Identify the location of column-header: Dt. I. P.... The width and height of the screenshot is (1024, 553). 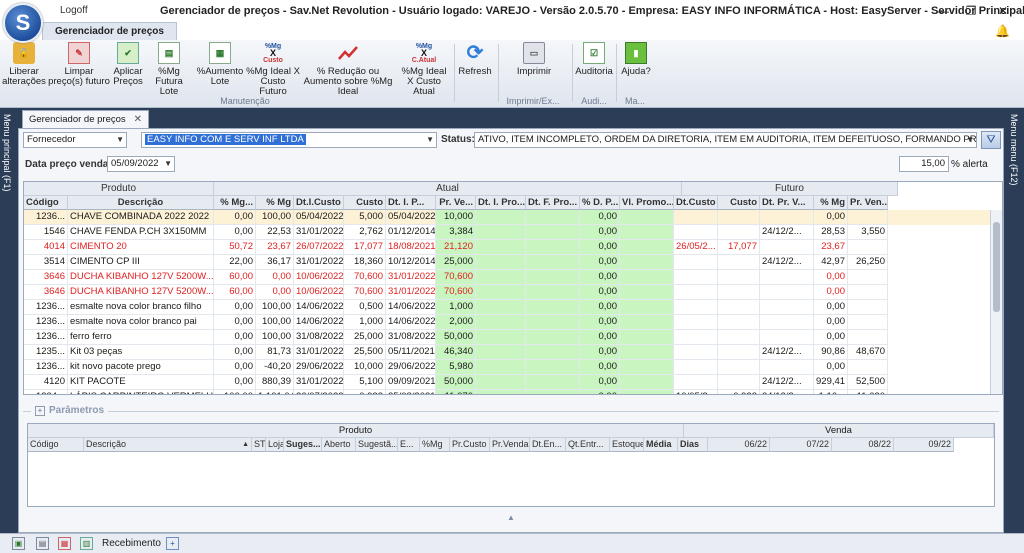
(411, 203).